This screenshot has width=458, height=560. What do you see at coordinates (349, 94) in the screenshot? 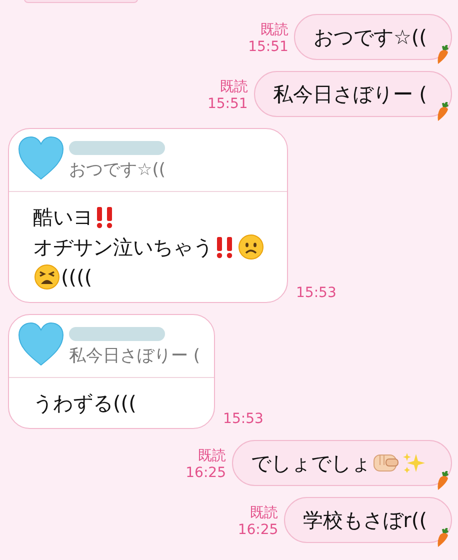
I see `message-text: 私今日さぼりー (` at bounding box center [349, 94].